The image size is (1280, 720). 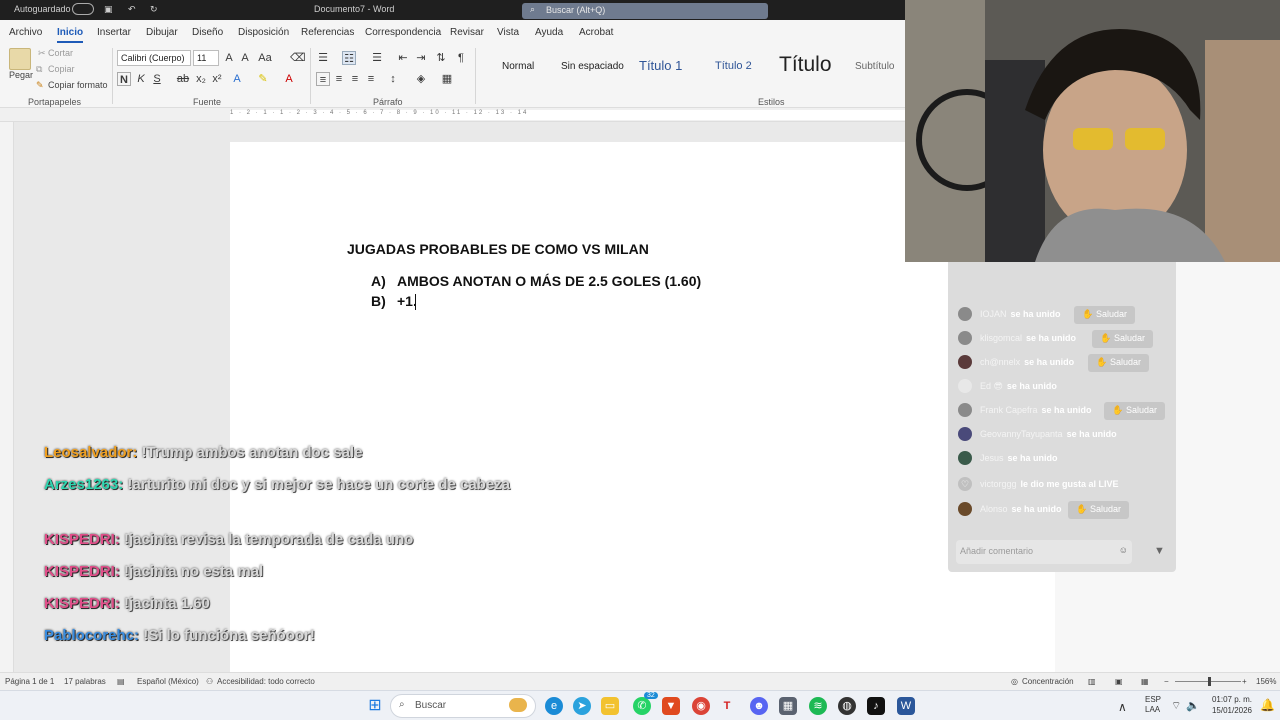 I want to click on clock: 01:07 p. m. 15/01/2026, so click(x=1230, y=705).